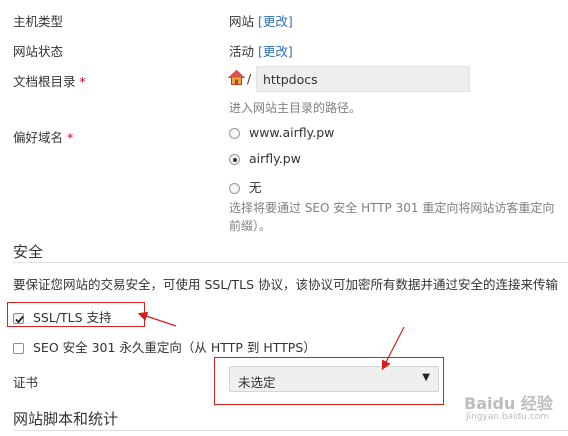 The height and width of the screenshot is (436, 568). Describe the element at coordinates (290, 430) in the screenshot. I see `scripting-divider` at that location.